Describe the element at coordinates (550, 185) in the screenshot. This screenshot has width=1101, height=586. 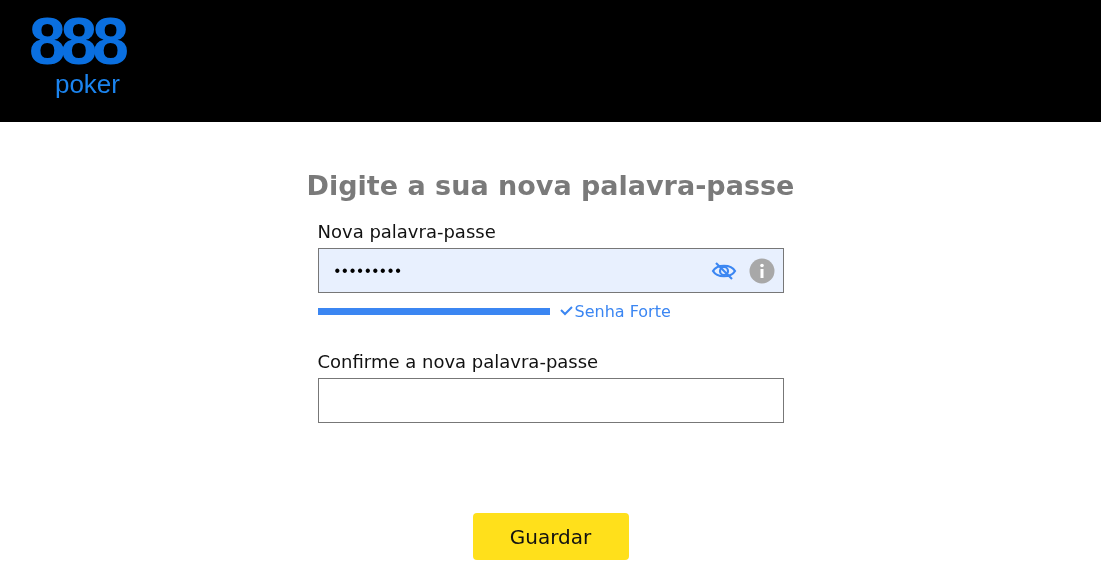
I see `page-title: Digite a sua nova palavra-passe` at that location.